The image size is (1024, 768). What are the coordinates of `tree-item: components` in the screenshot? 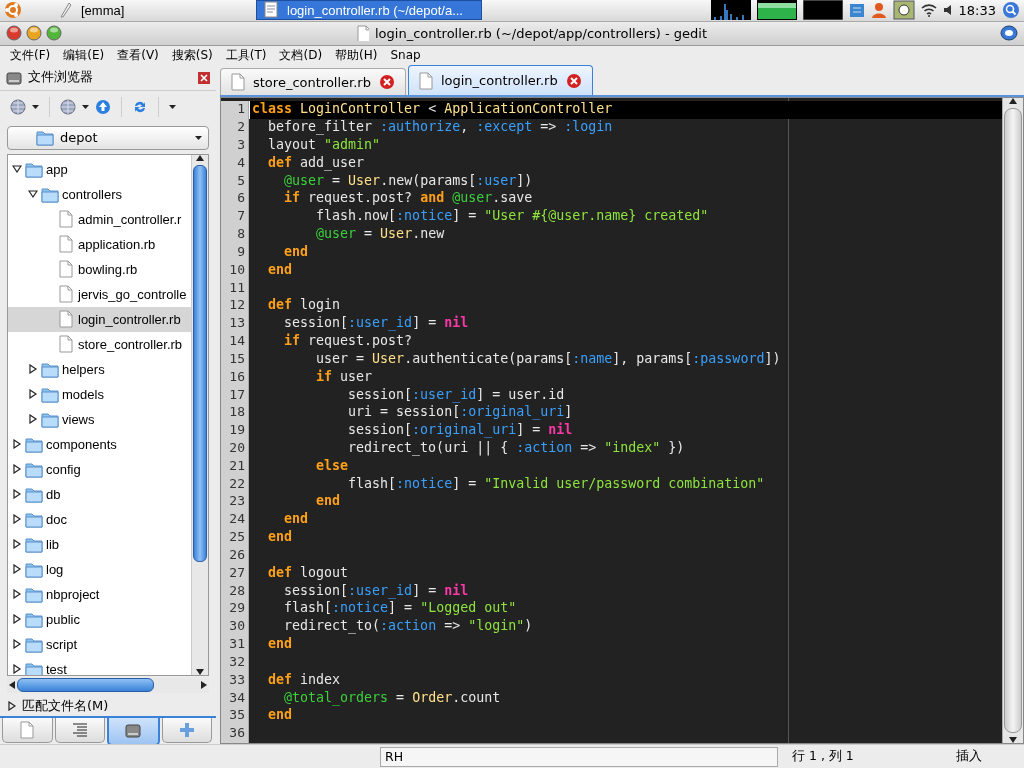 It's located at (99, 444).